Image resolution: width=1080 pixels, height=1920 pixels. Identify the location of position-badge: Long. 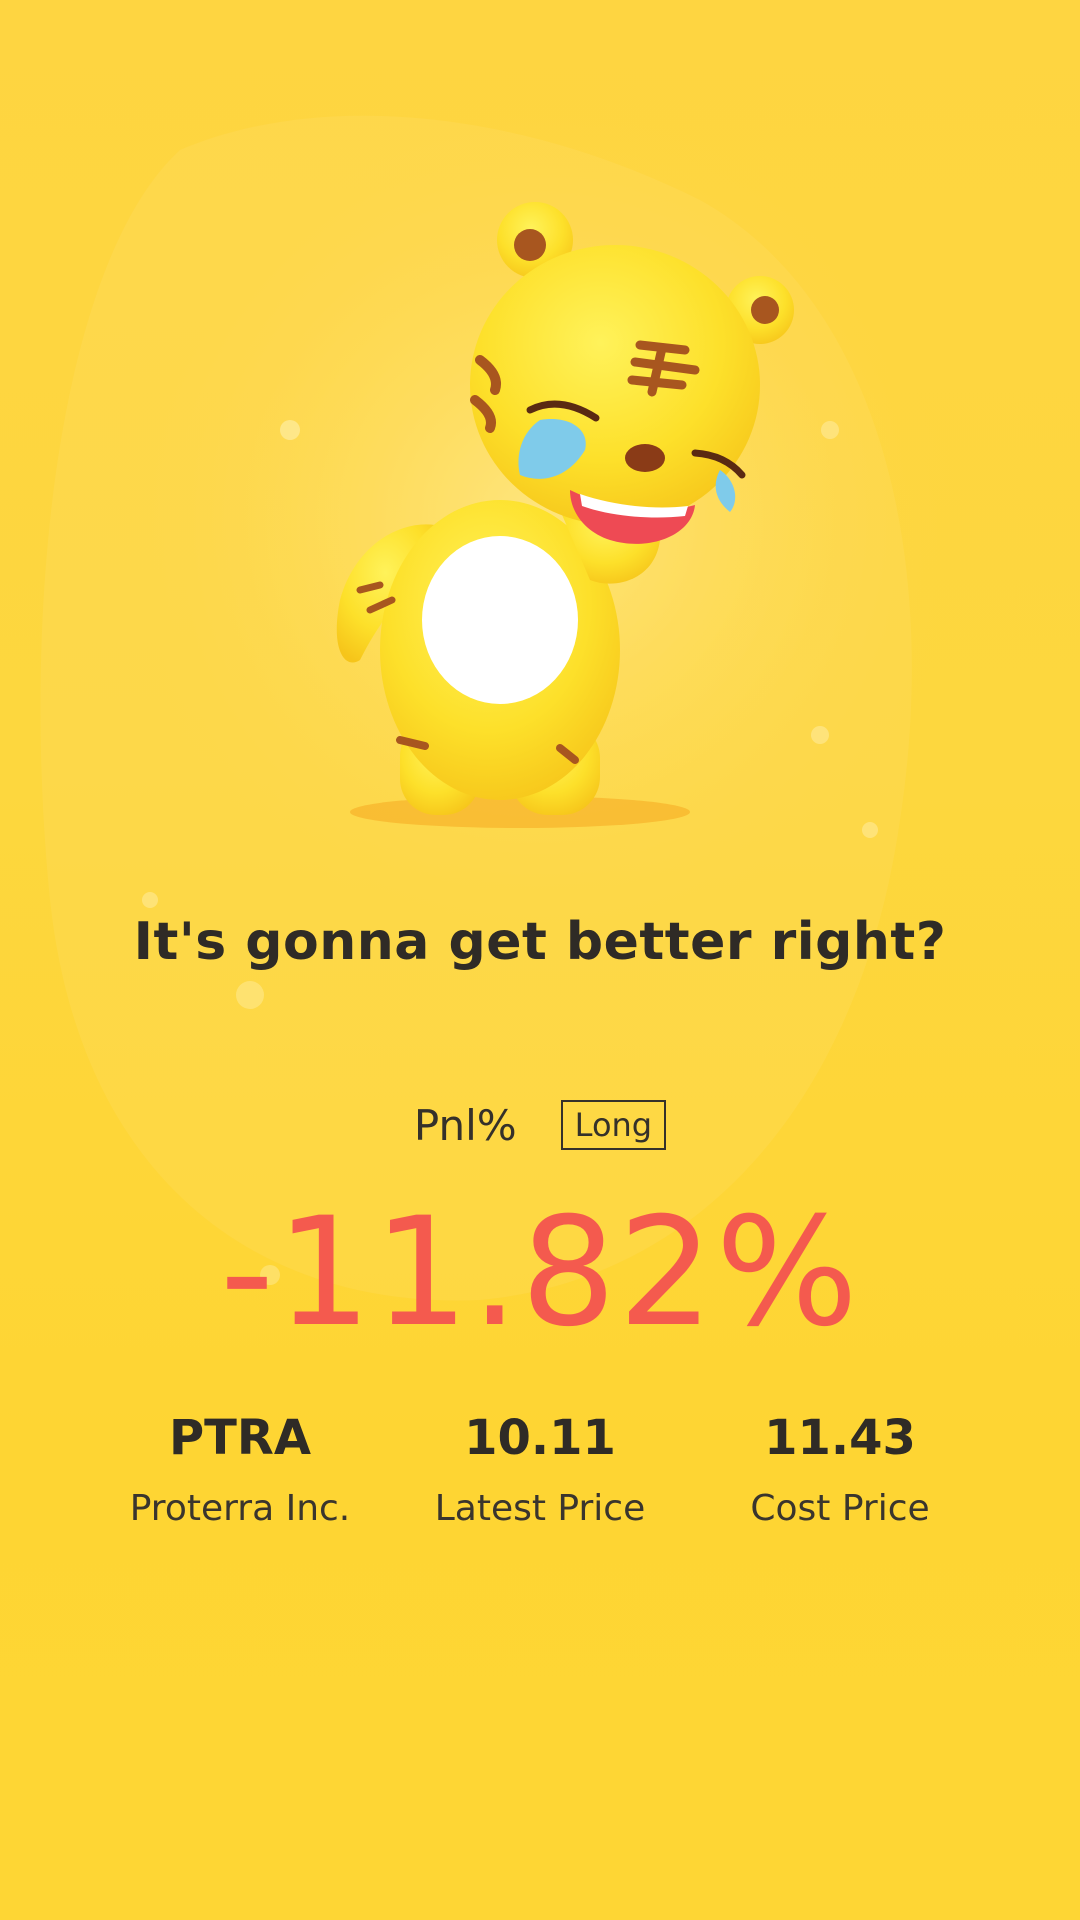
(613, 1125).